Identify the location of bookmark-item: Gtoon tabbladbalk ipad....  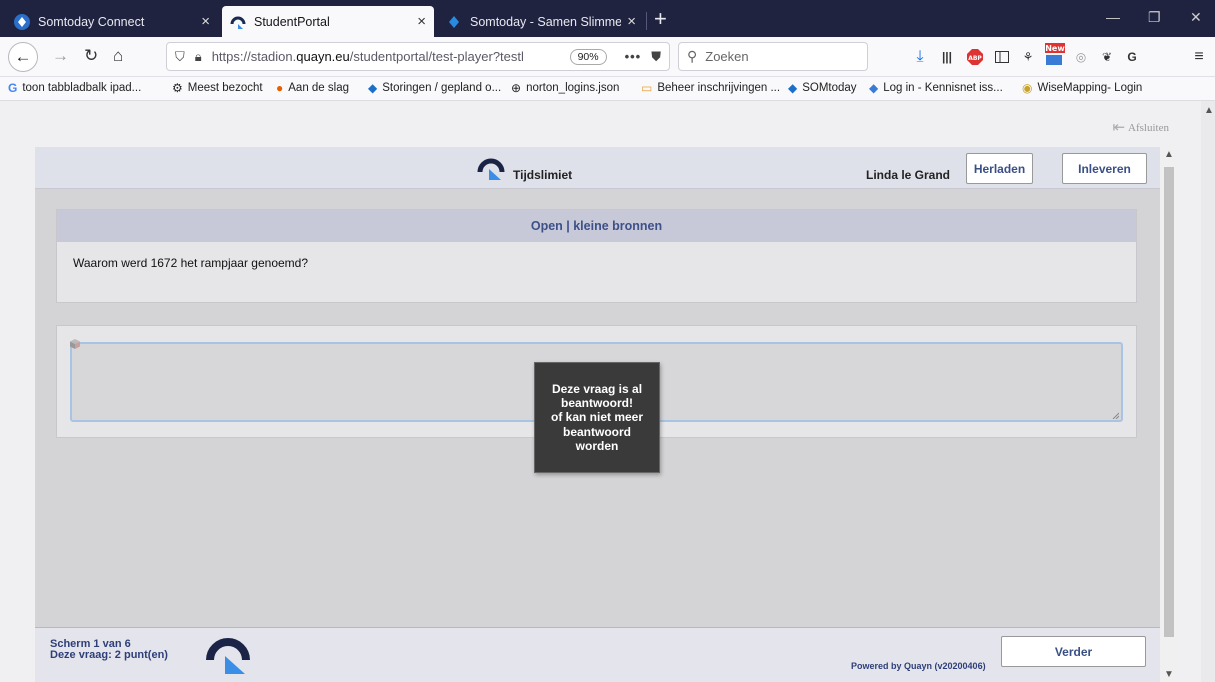
(74, 88).